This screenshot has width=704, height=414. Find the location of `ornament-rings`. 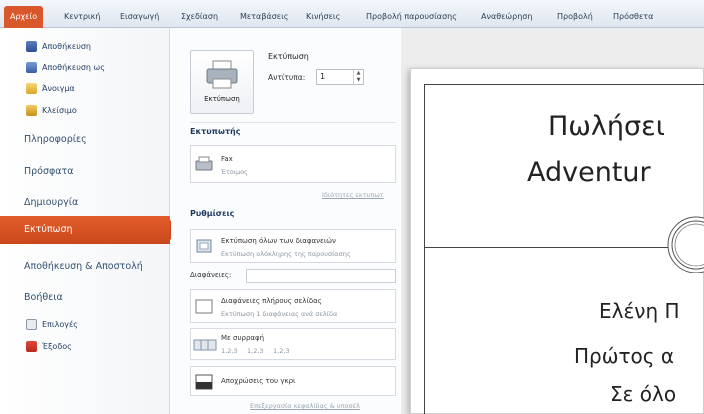

ornament-rings is located at coordinates (685, 244).